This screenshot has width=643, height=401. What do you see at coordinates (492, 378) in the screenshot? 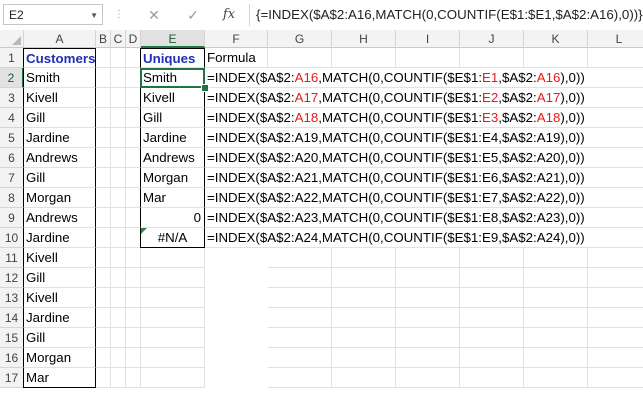
I see `cell-j17` at bounding box center [492, 378].